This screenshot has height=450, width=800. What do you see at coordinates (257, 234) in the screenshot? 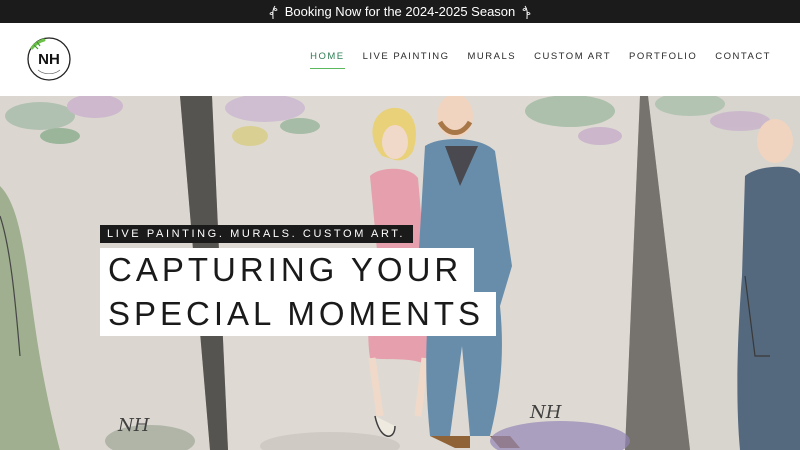
I see `hero-tagline: LIVE PAINTING. MURALS. CUSTOM ART.` at bounding box center [257, 234].